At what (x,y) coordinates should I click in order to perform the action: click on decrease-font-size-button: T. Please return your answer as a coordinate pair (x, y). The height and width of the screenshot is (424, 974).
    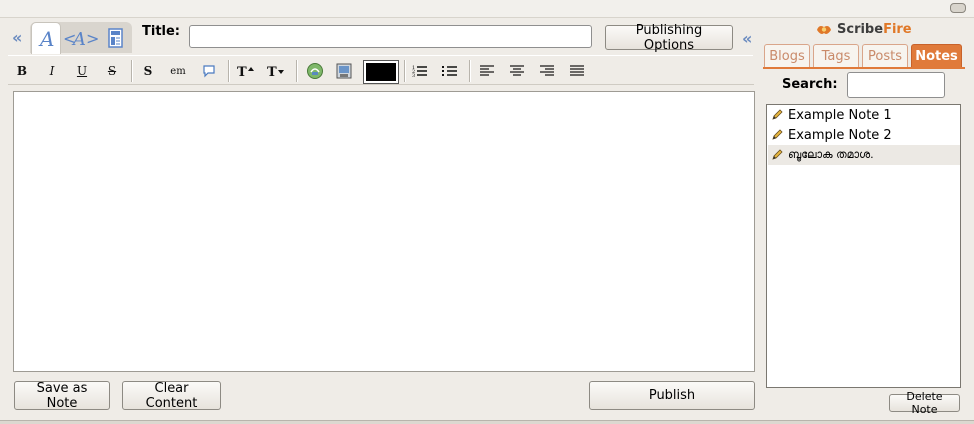
    Looking at the image, I should click on (276, 71).